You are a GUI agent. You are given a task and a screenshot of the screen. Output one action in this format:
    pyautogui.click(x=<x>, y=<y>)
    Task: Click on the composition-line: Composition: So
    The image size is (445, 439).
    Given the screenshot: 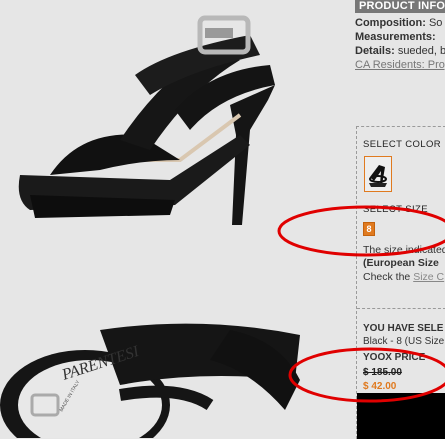 What is the action you would take?
    pyautogui.click(x=398, y=23)
    